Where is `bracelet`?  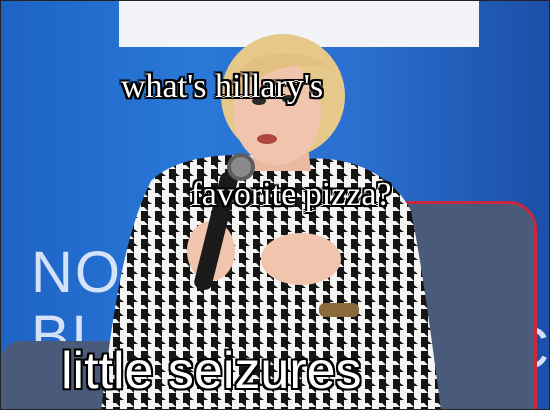 bracelet is located at coordinates (339, 310).